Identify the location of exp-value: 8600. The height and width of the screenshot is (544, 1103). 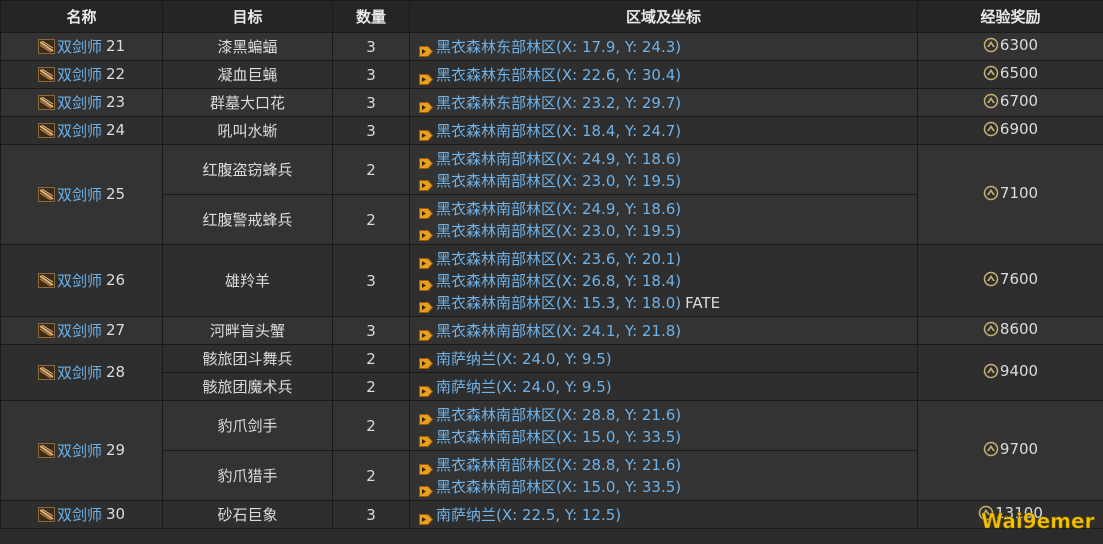
(1019, 329).